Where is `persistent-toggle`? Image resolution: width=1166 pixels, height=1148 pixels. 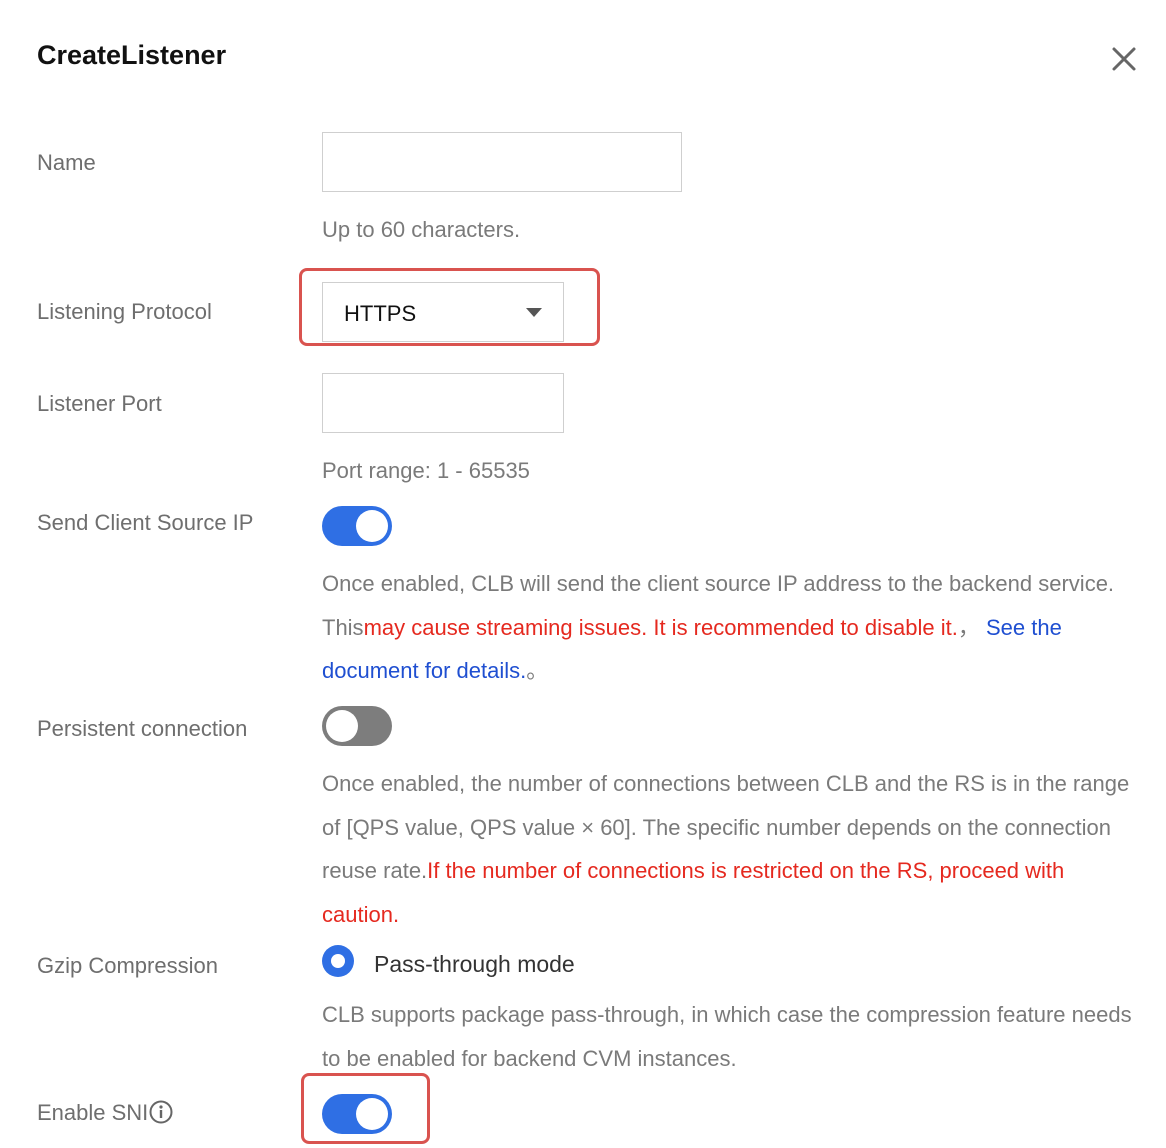 persistent-toggle is located at coordinates (357, 726).